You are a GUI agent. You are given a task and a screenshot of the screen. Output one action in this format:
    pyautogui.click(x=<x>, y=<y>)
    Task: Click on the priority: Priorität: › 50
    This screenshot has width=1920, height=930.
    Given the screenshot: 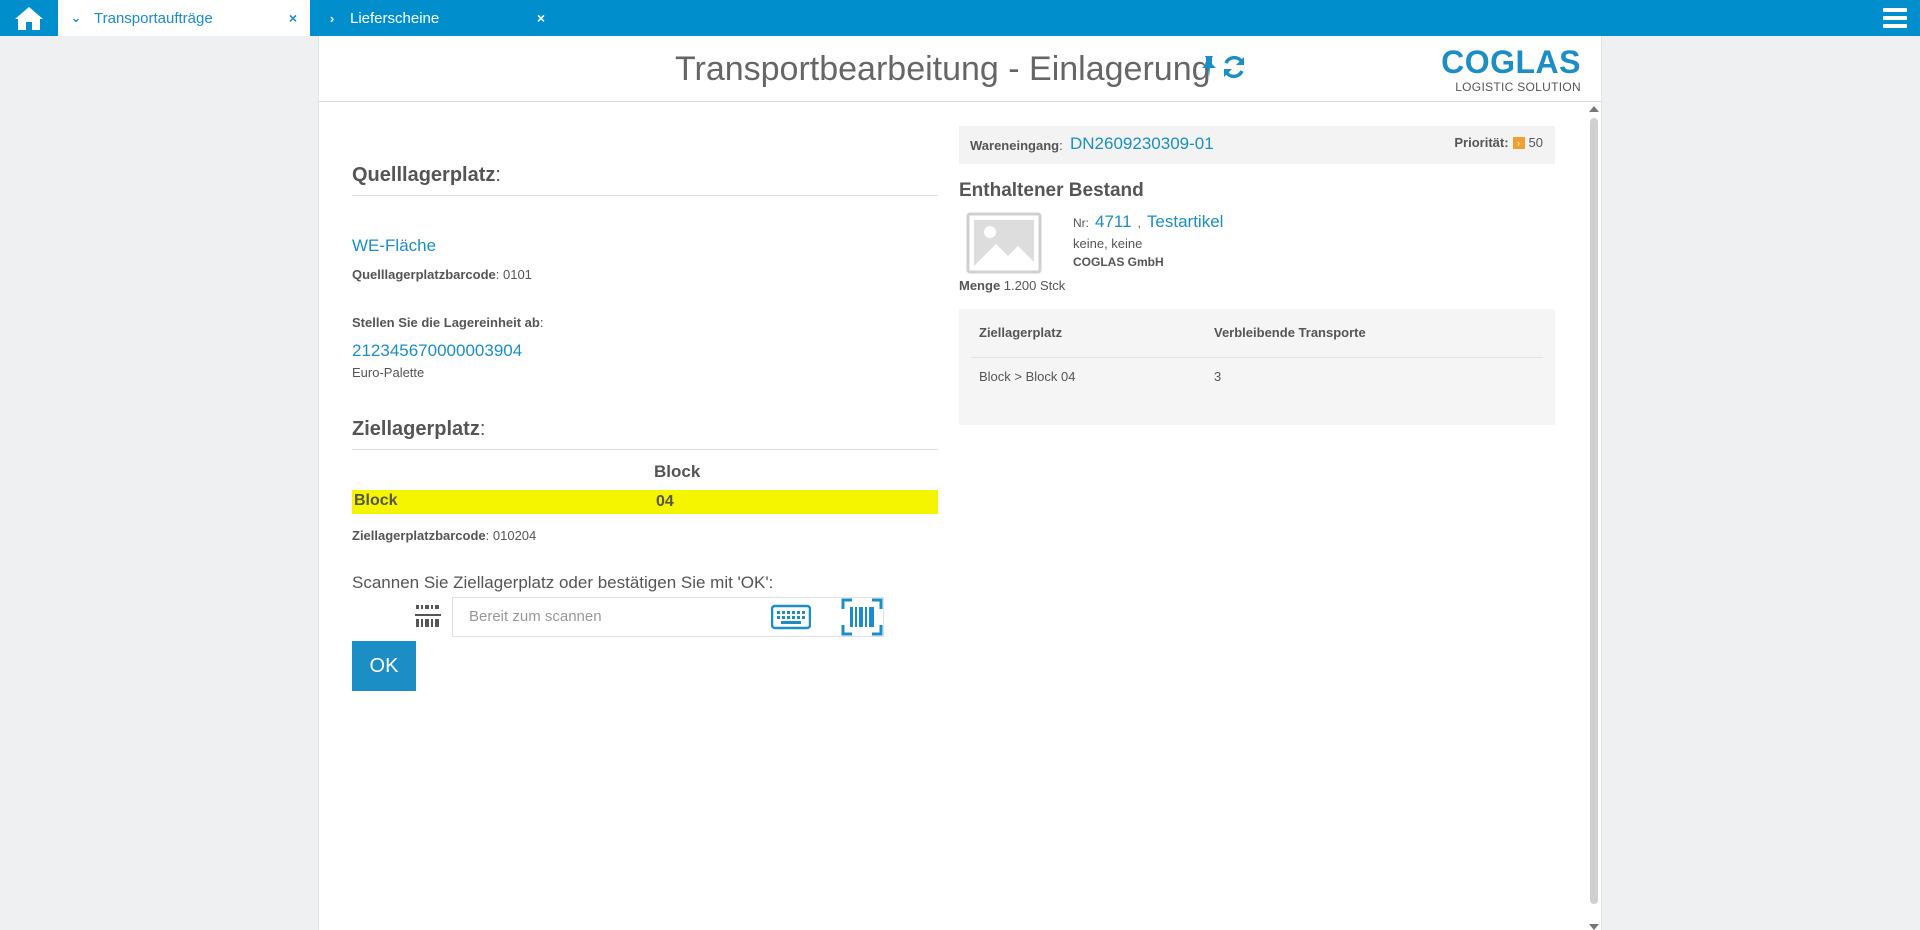 What is the action you would take?
    pyautogui.click(x=1498, y=142)
    